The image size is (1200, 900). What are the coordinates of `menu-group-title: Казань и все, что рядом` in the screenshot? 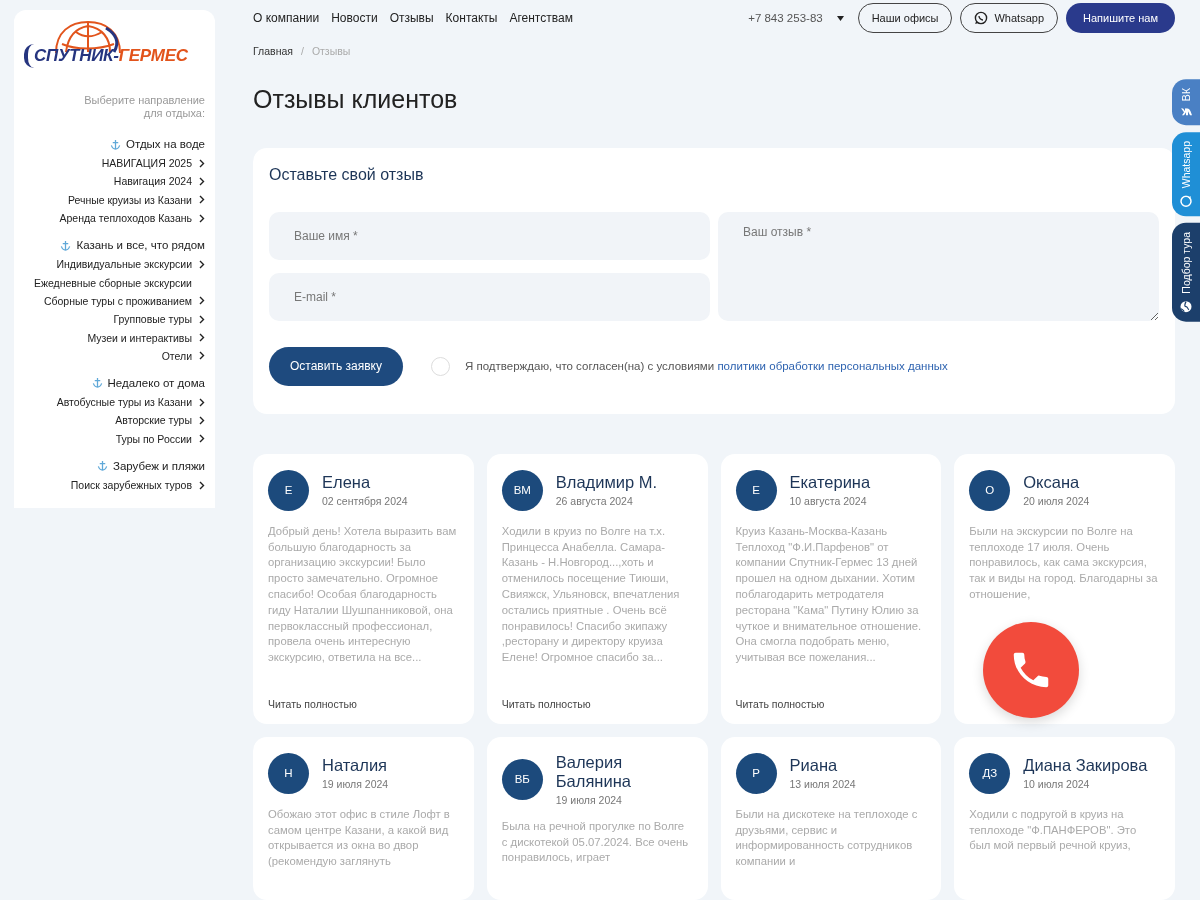 It's located at (140, 245).